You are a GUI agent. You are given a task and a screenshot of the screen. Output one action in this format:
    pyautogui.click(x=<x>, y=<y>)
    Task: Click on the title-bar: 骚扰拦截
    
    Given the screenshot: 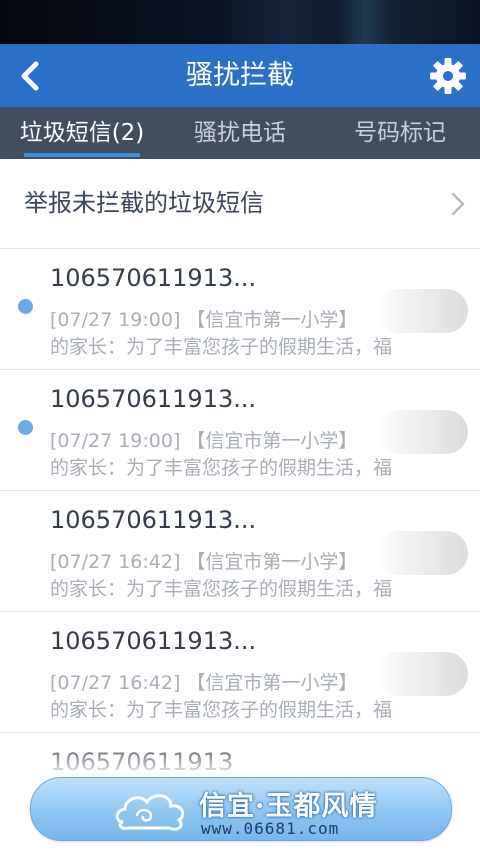 What is the action you would take?
    pyautogui.click(x=240, y=75)
    